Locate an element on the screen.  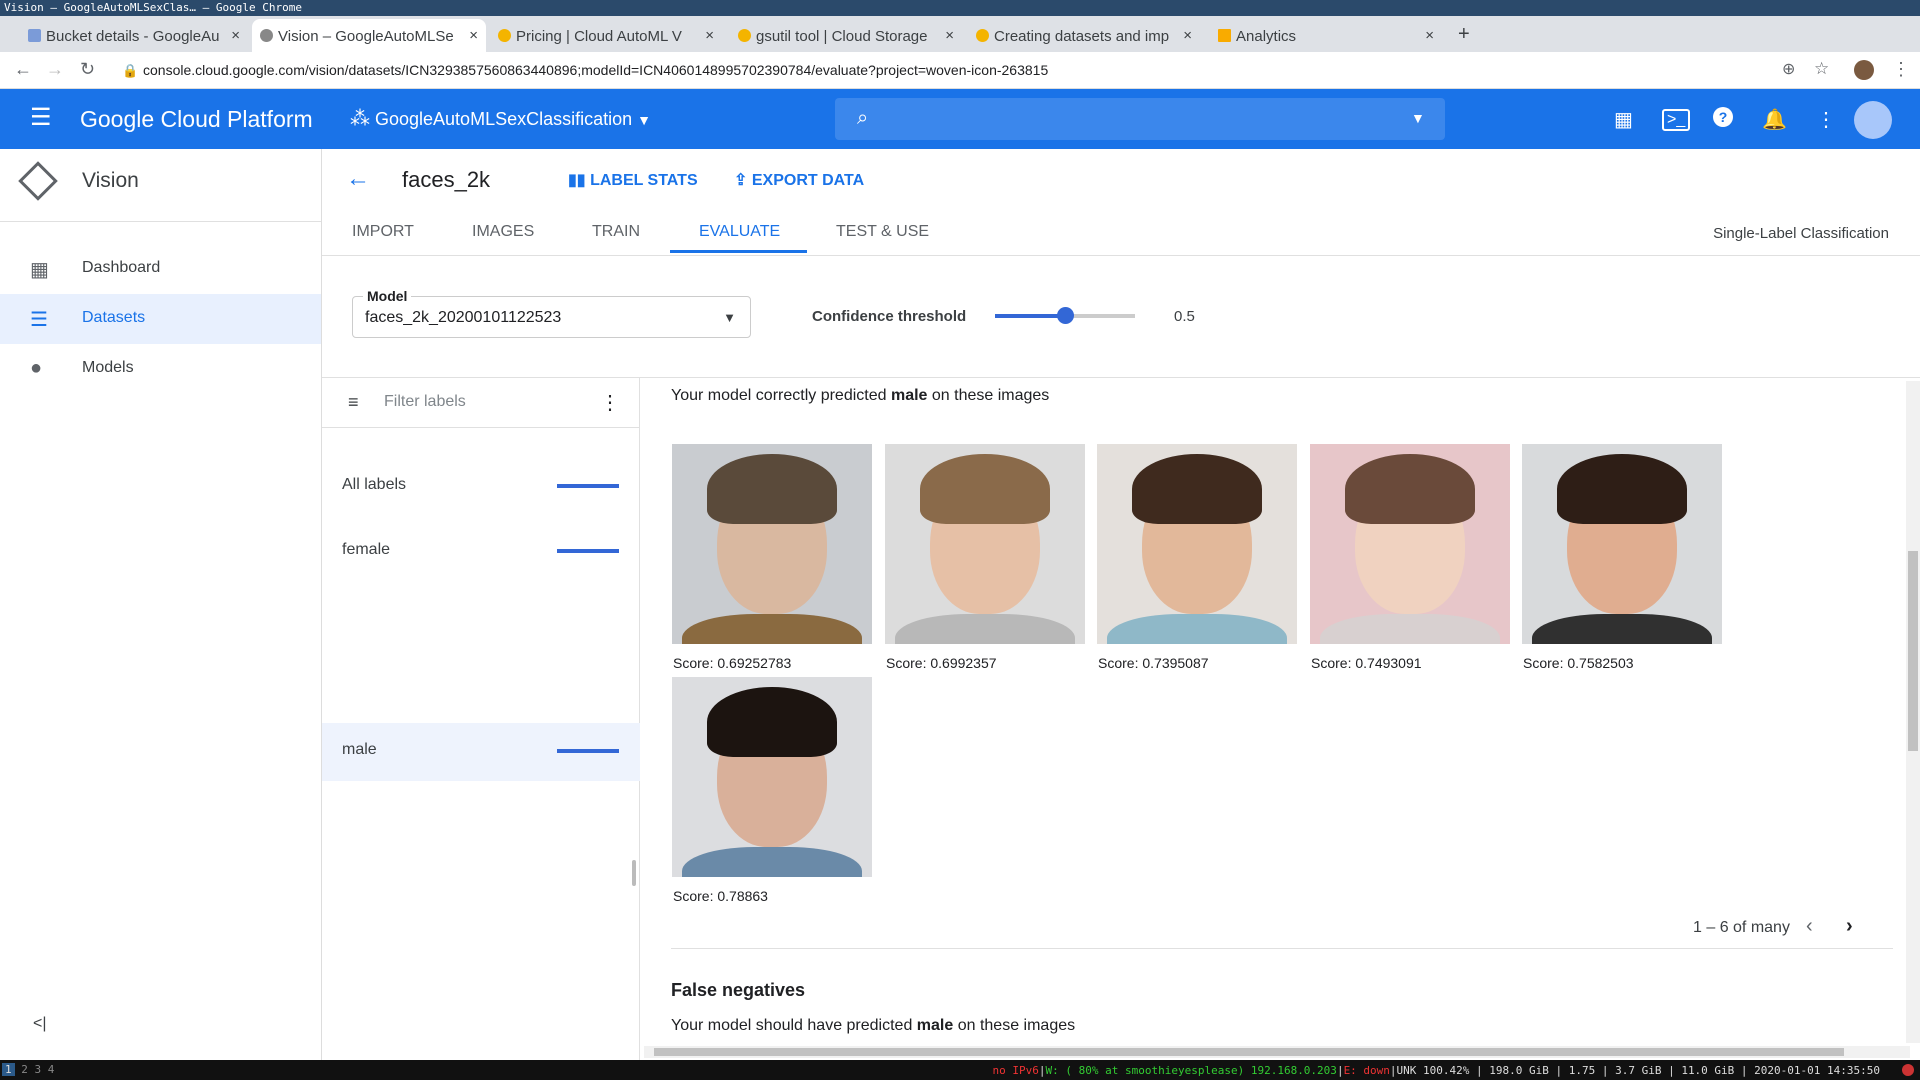
next-page-icon: › is located at coordinates (1849, 926).